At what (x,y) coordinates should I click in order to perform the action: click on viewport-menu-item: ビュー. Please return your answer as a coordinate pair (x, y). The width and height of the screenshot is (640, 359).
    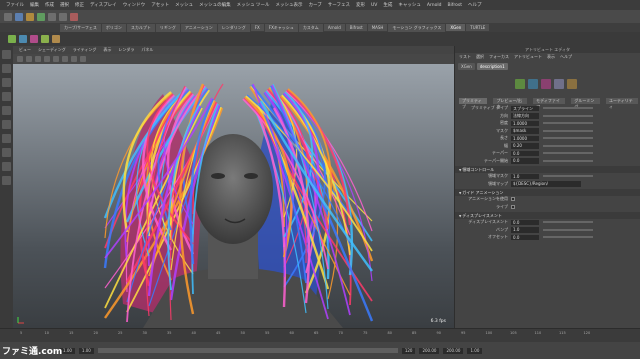
    Looking at the image, I should click on (25, 50).